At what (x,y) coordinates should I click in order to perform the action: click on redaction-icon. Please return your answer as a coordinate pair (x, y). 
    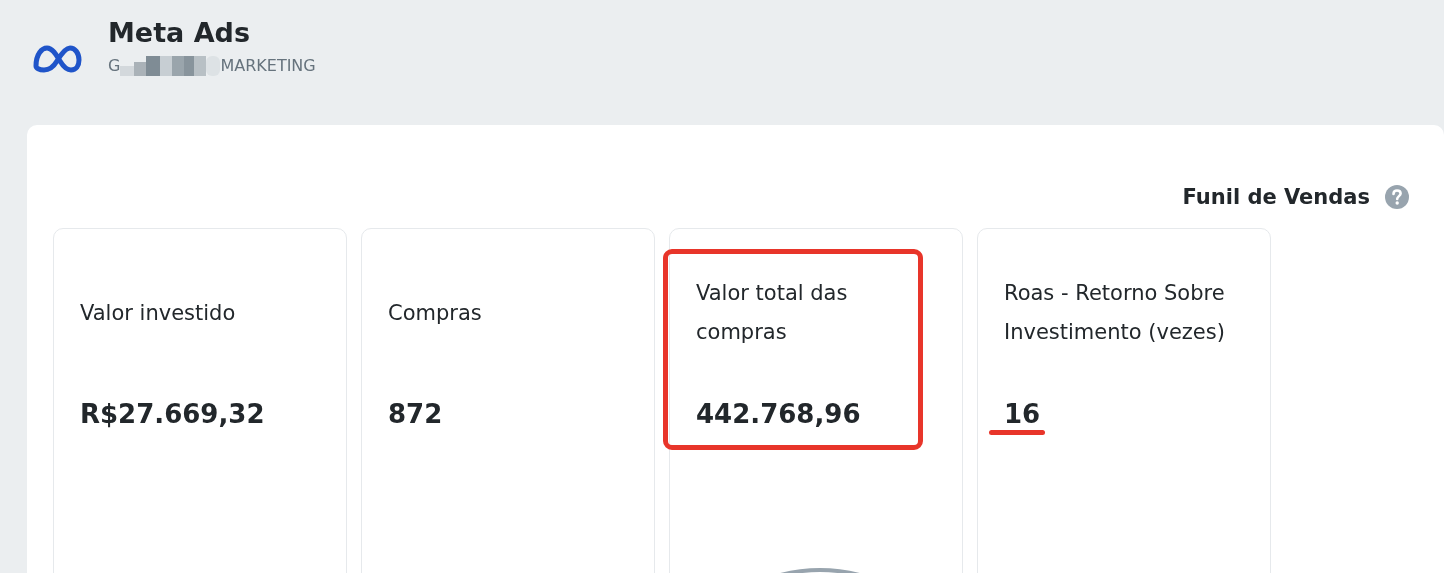
    Looking at the image, I should click on (170, 66).